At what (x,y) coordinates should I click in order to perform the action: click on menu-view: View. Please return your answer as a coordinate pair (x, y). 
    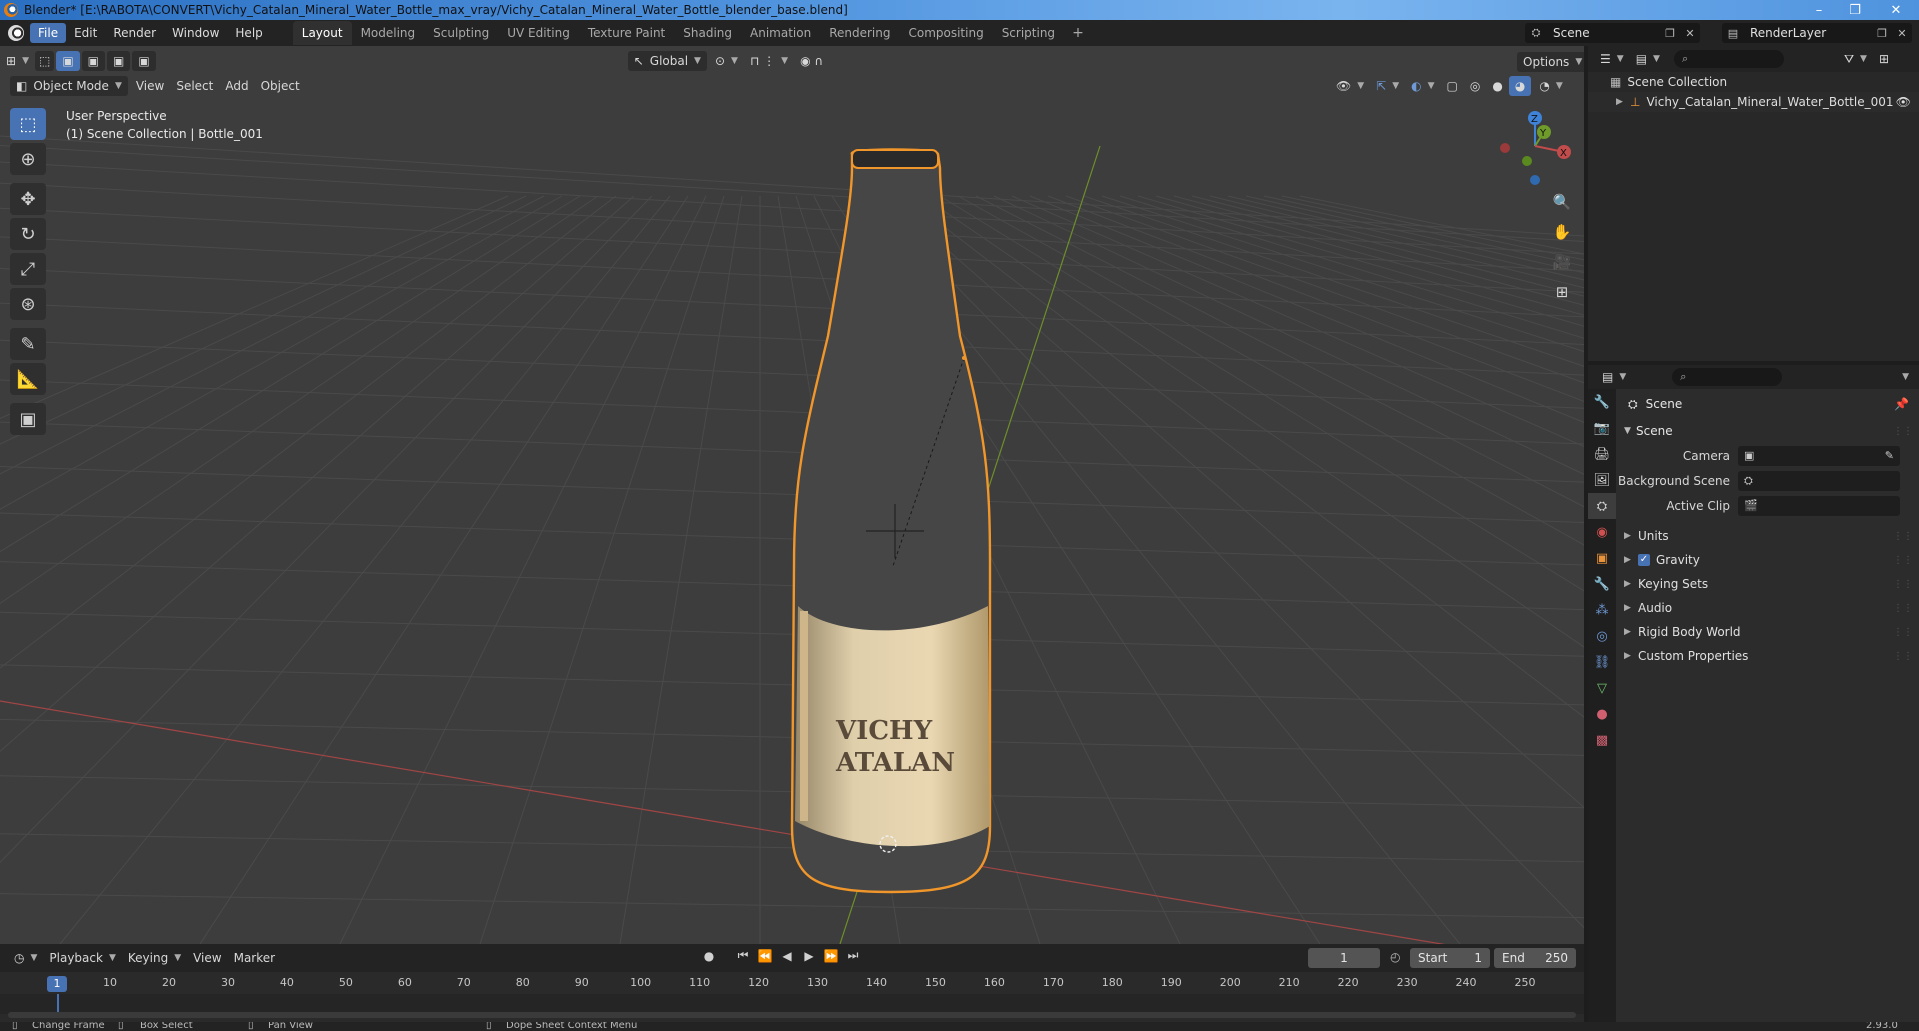
    Looking at the image, I should click on (150, 86).